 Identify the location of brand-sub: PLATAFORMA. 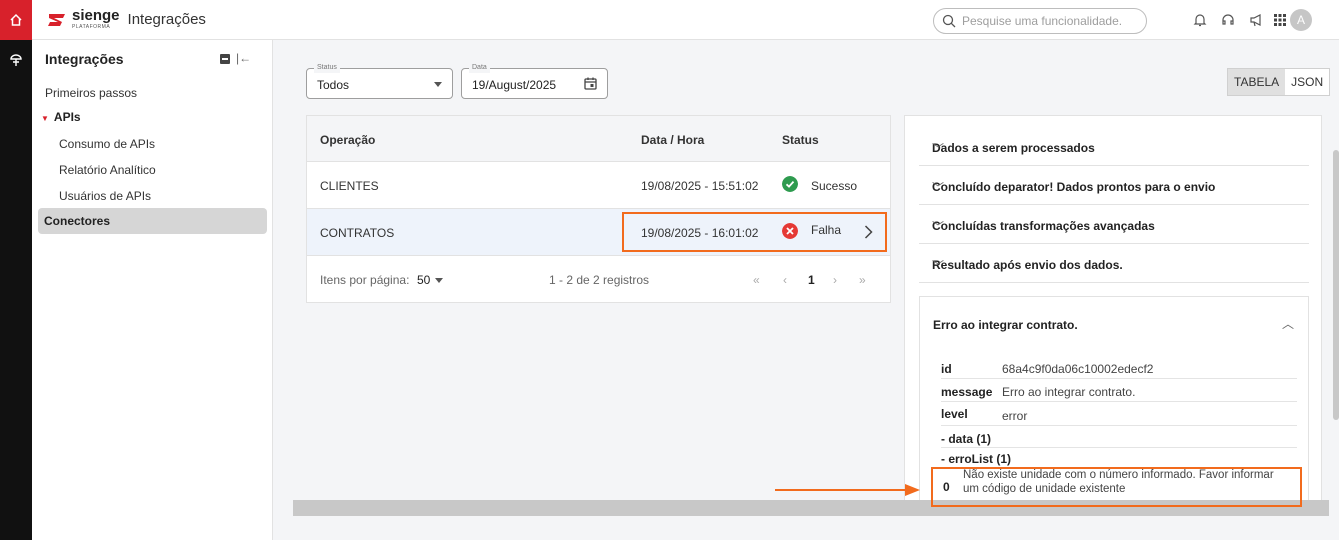
(91, 27).